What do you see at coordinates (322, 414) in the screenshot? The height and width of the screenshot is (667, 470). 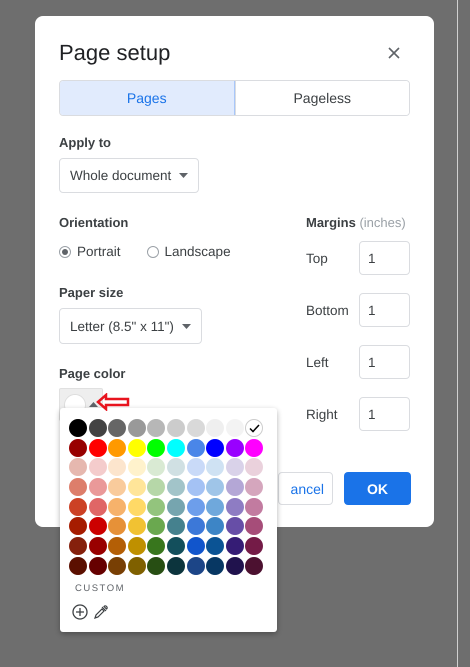 I see `margin-label: Right` at bounding box center [322, 414].